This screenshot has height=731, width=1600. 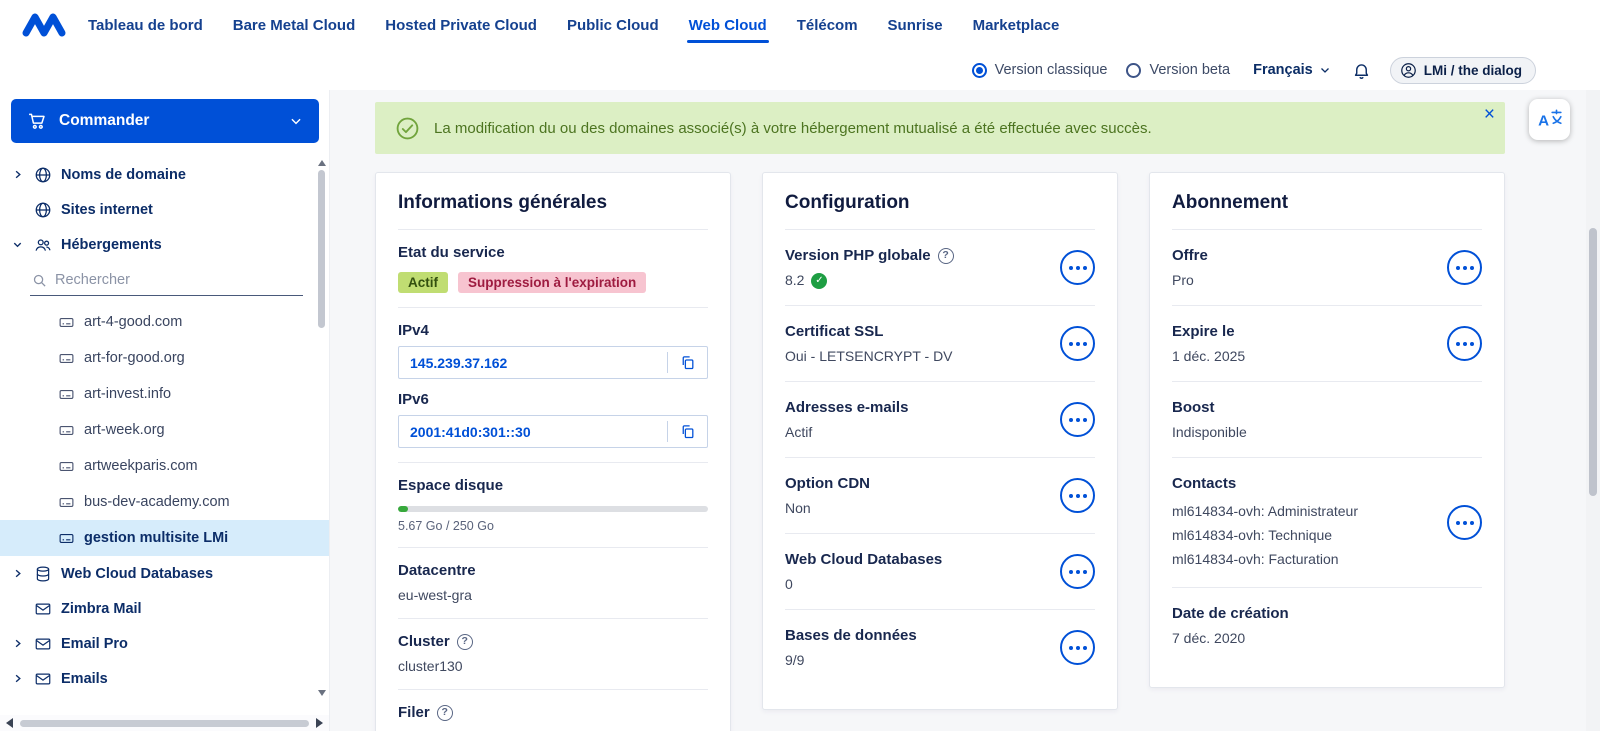 What do you see at coordinates (1077, 419) in the screenshot?
I see `emails-actions-menu-button` at bounding box center [1077, 419].